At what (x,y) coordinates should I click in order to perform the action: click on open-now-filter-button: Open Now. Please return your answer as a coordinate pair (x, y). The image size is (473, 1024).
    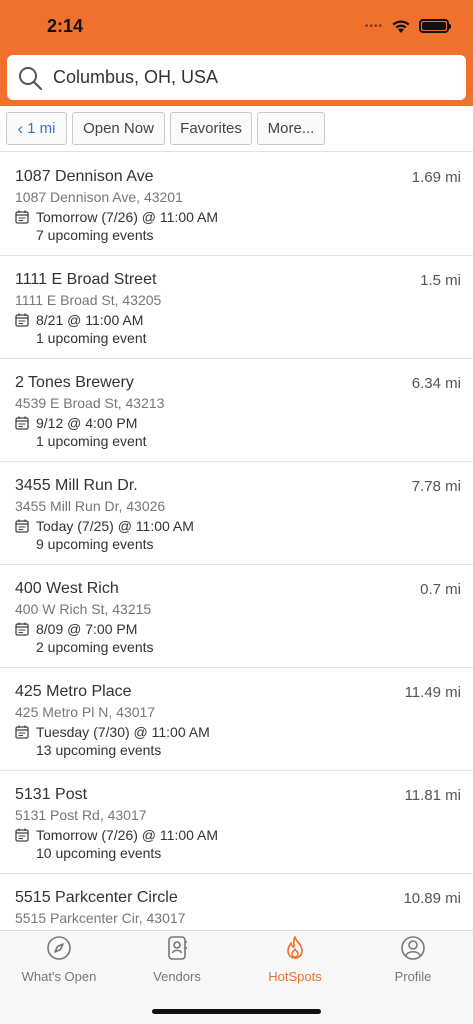
    Looking at the image, I should click on (118, 128).